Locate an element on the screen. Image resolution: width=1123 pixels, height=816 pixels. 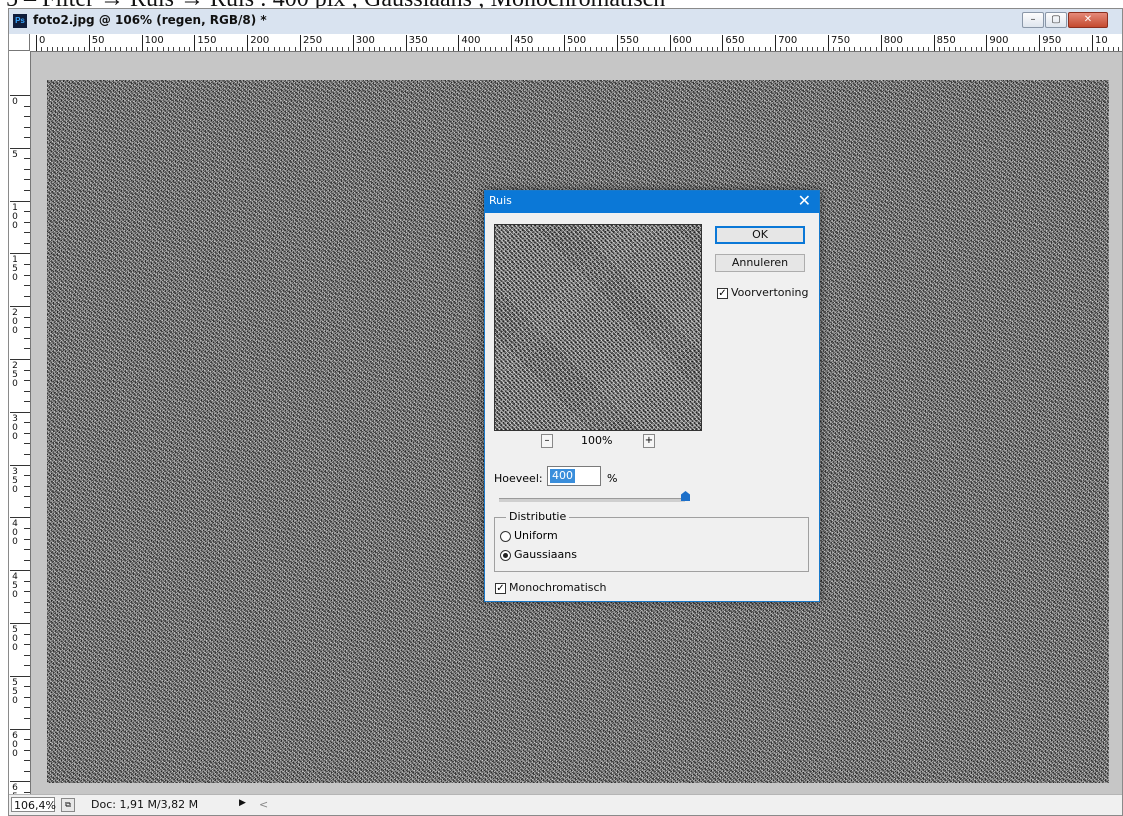
preview-checkbox: ✓ is located at coordinates (722, 293).